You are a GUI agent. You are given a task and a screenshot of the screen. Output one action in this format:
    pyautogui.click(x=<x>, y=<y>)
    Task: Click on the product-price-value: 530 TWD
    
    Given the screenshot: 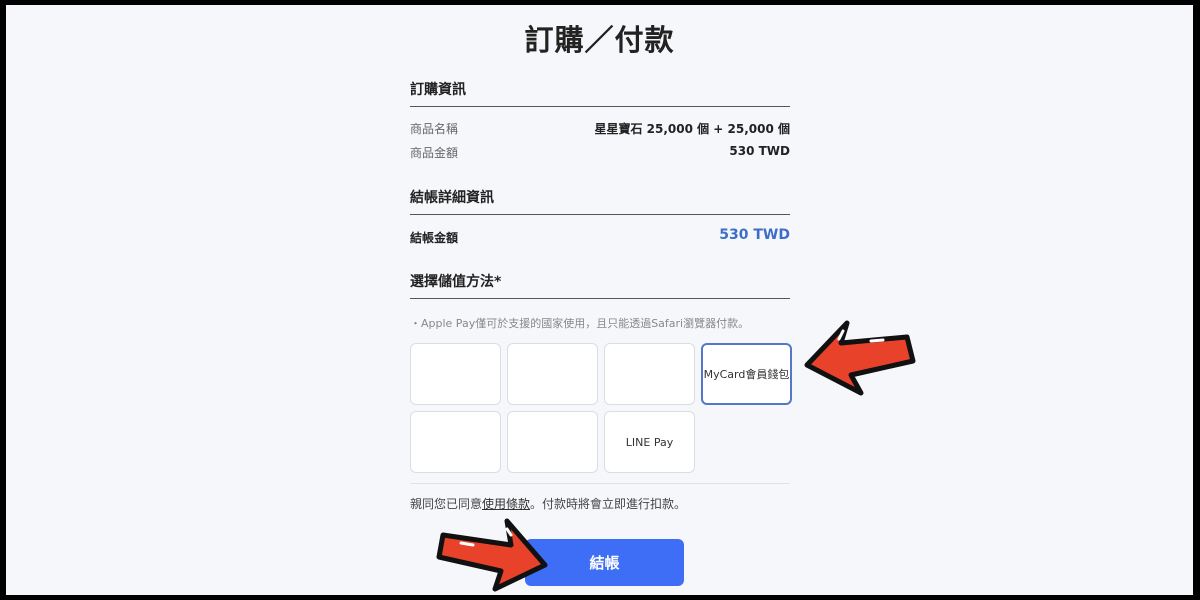 What is the action you would take?
    pyautogui.click(x=759, y=151)
    